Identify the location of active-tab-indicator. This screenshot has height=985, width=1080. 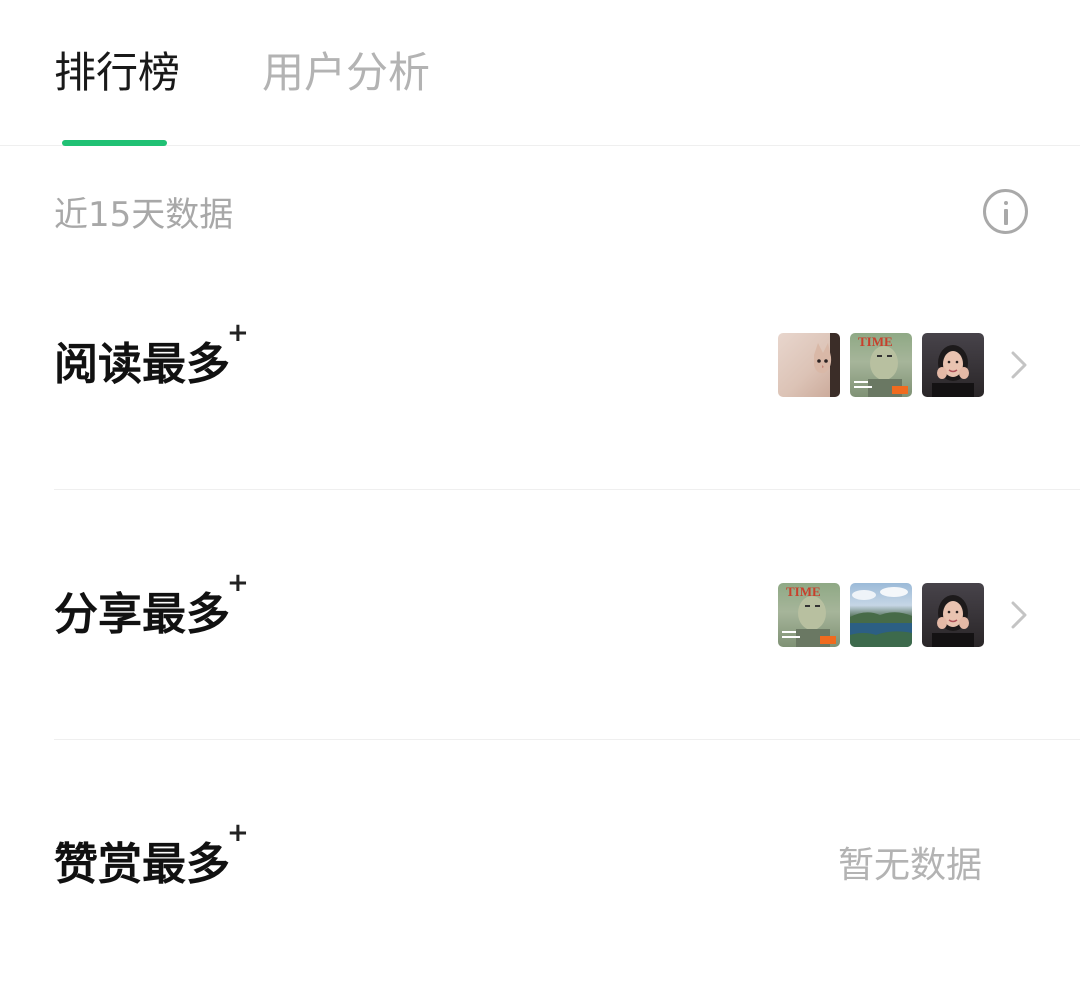
(114, 143).